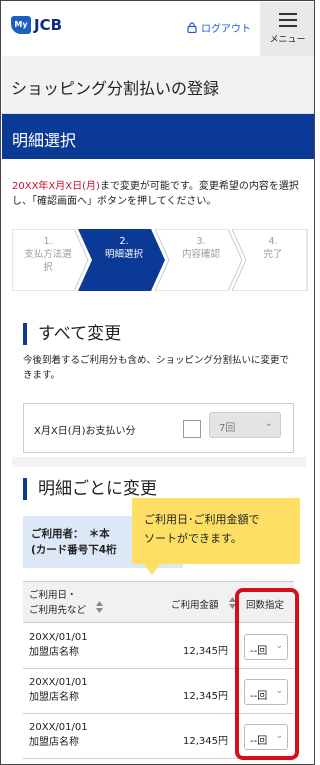  I want to click on page-title-band: ショッピング分割払いの登録, so click(158, 85).